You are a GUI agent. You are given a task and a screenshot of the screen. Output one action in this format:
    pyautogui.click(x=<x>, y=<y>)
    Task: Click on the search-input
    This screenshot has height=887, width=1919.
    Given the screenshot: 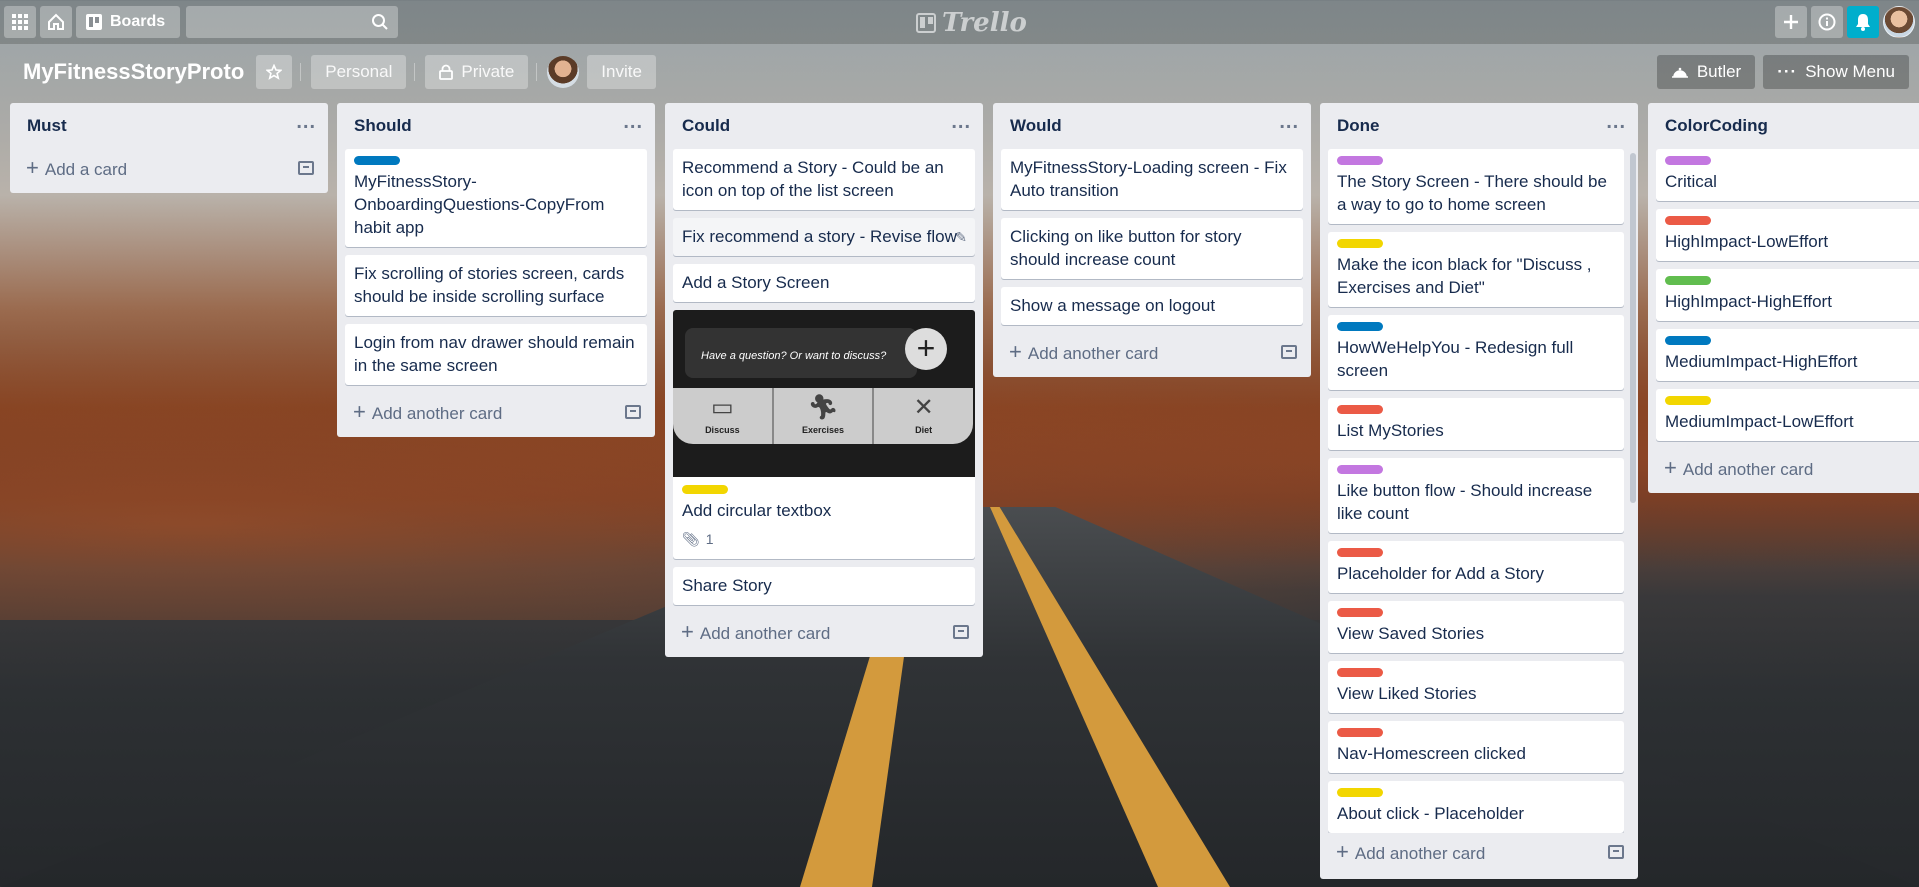 What is the action you would take?
    pyautogui.click(x=292, y=22)
    